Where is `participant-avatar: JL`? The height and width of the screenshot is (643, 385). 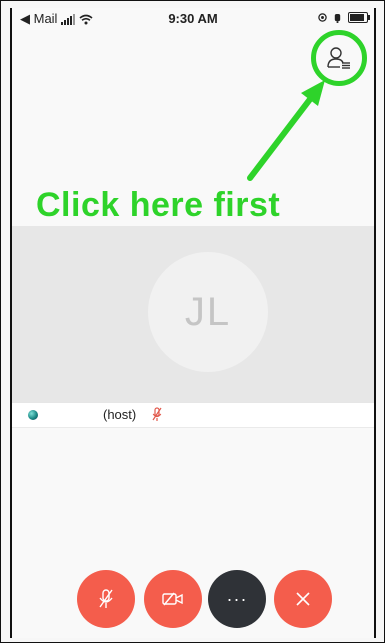 participant-avatar: JL is located at coordinates (208, 312).